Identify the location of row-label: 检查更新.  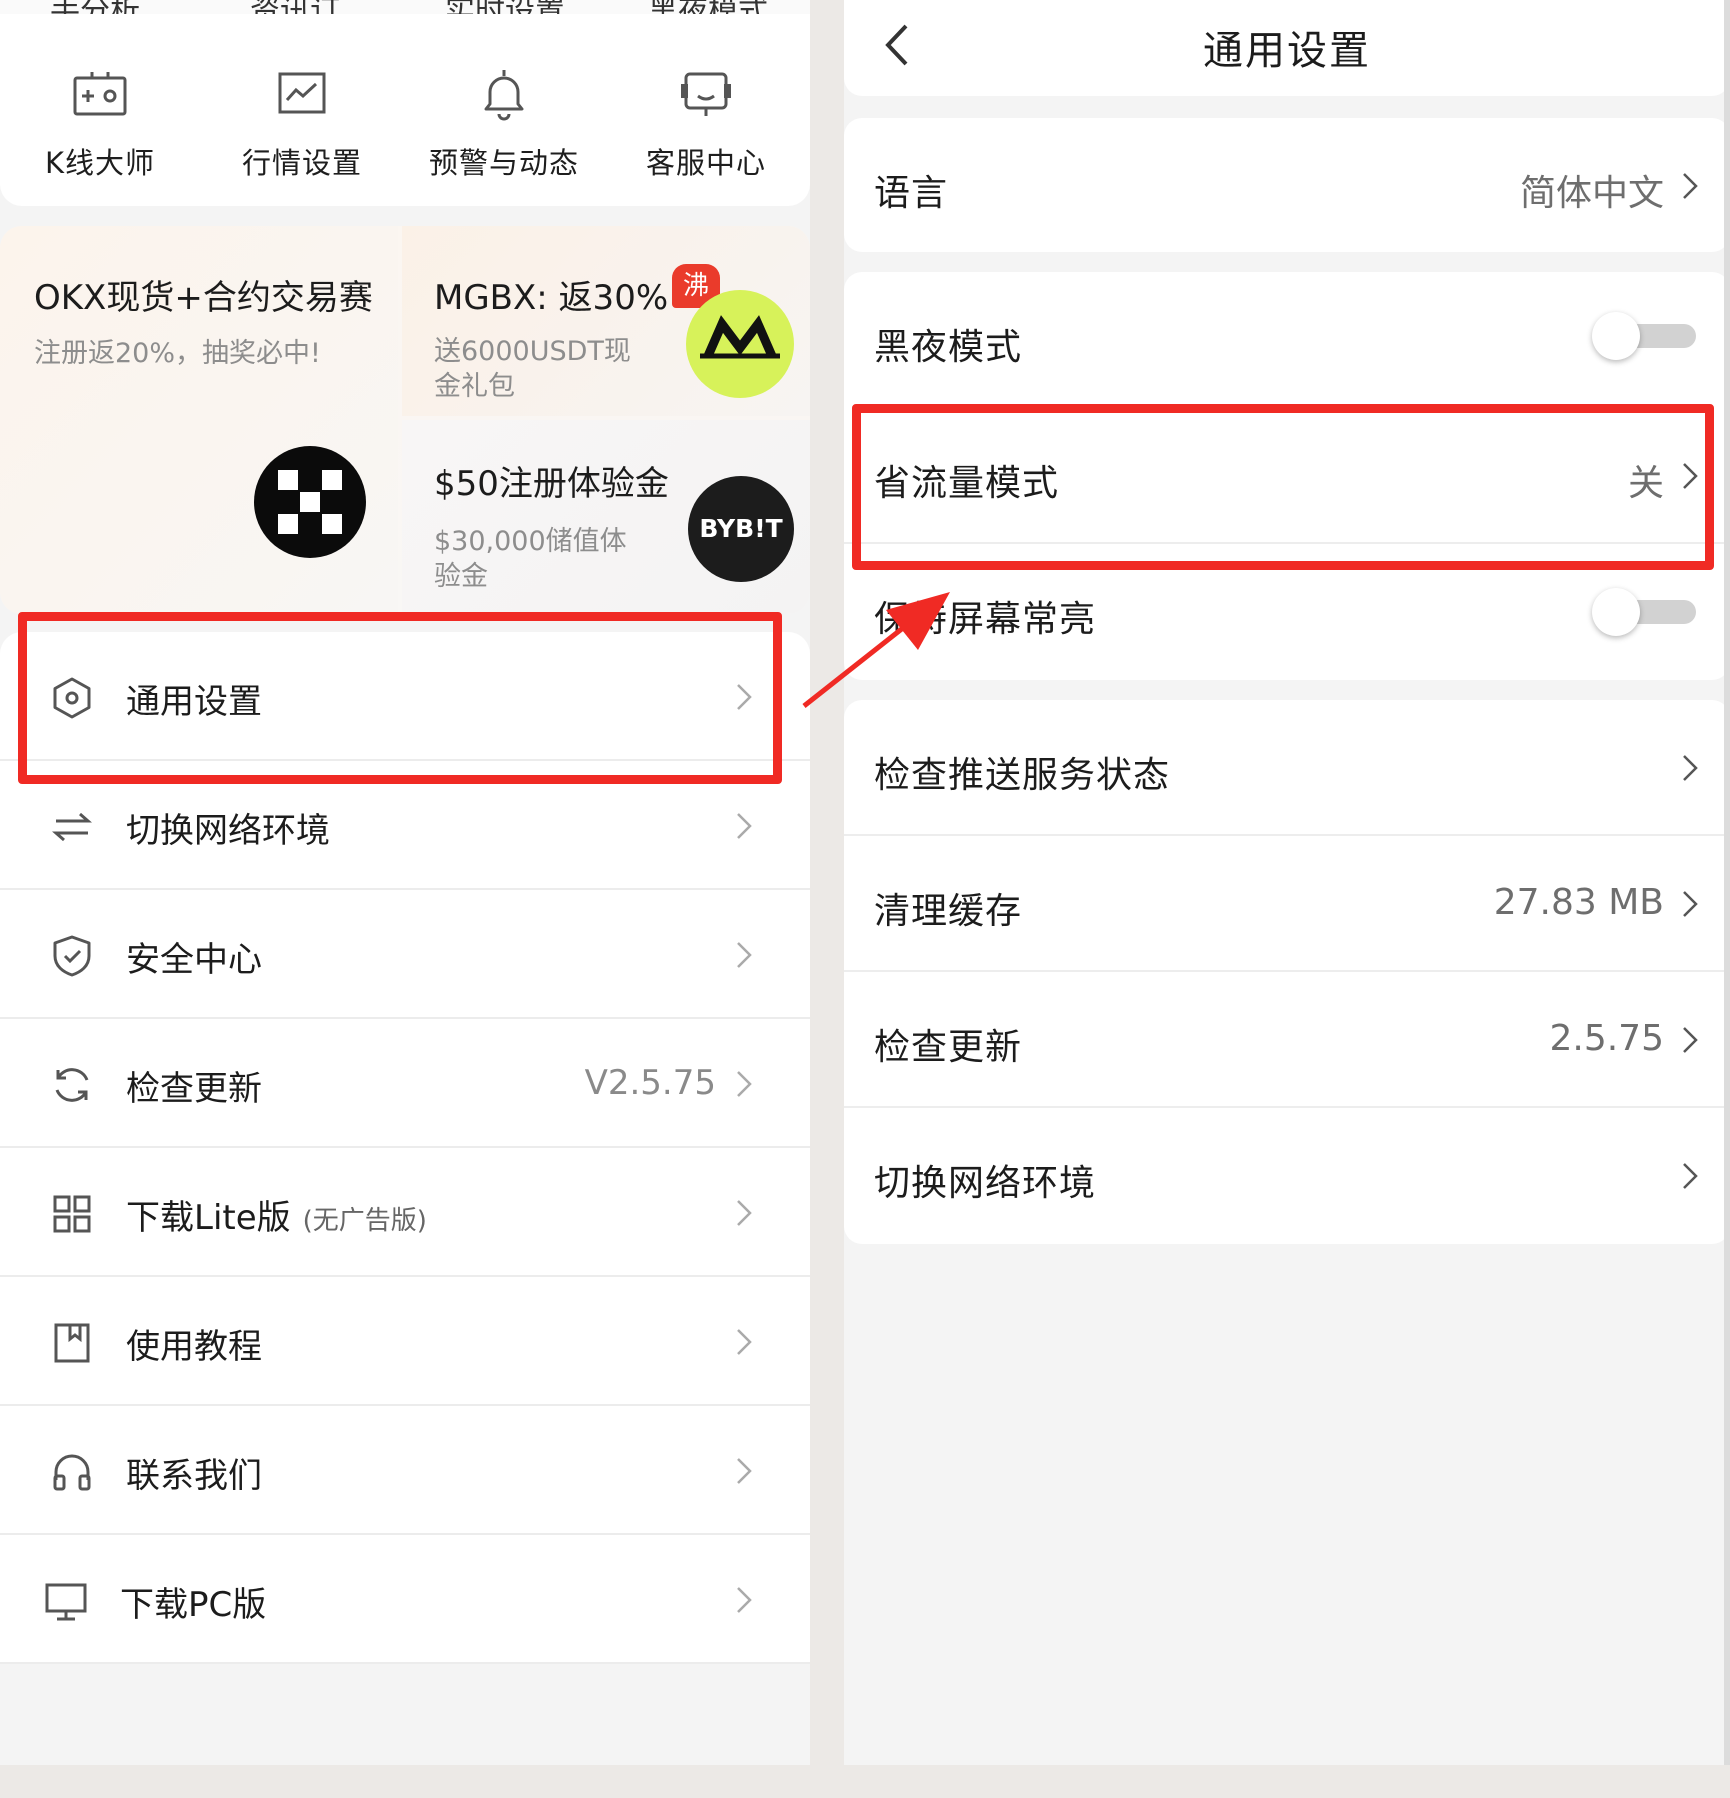
(948, 1047).